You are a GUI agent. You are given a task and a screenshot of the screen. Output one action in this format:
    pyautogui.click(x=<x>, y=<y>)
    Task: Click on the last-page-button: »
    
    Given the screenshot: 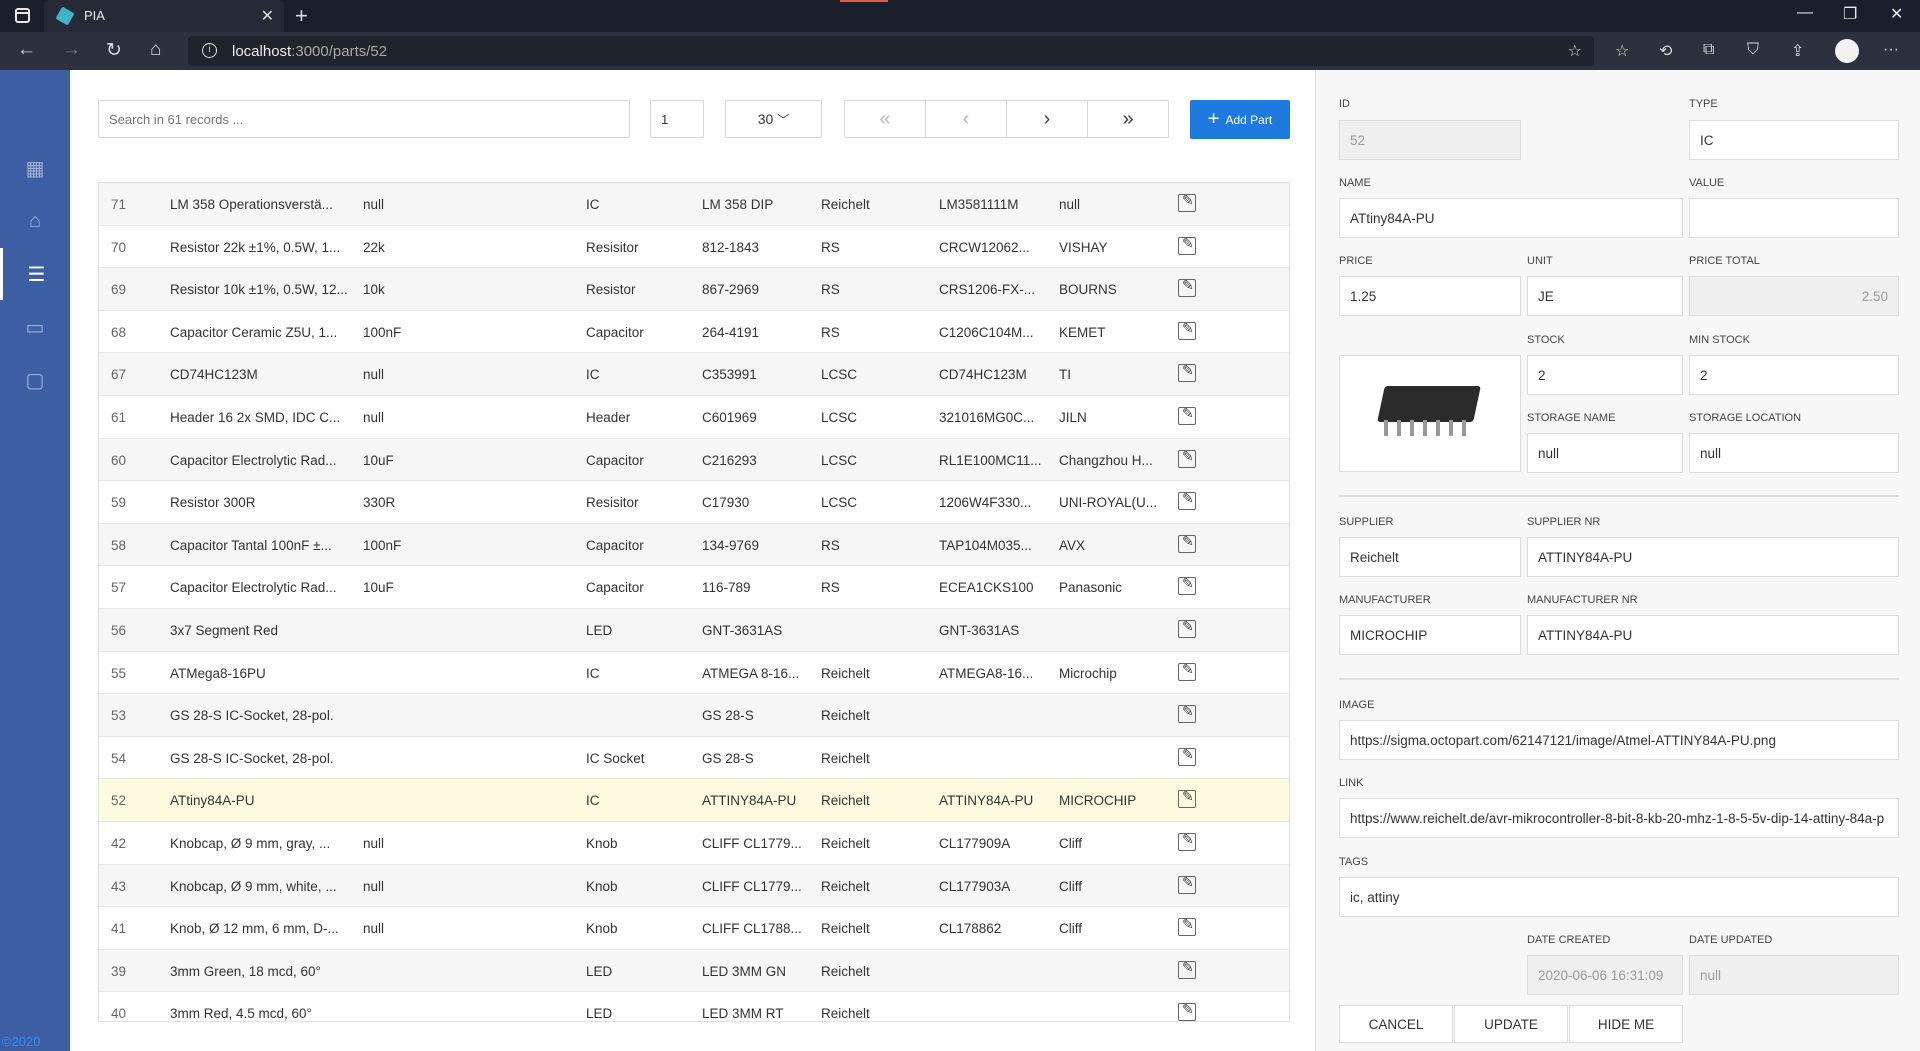 What is the action you would take?
    pyautogui.click(x=1128, y=119)
    